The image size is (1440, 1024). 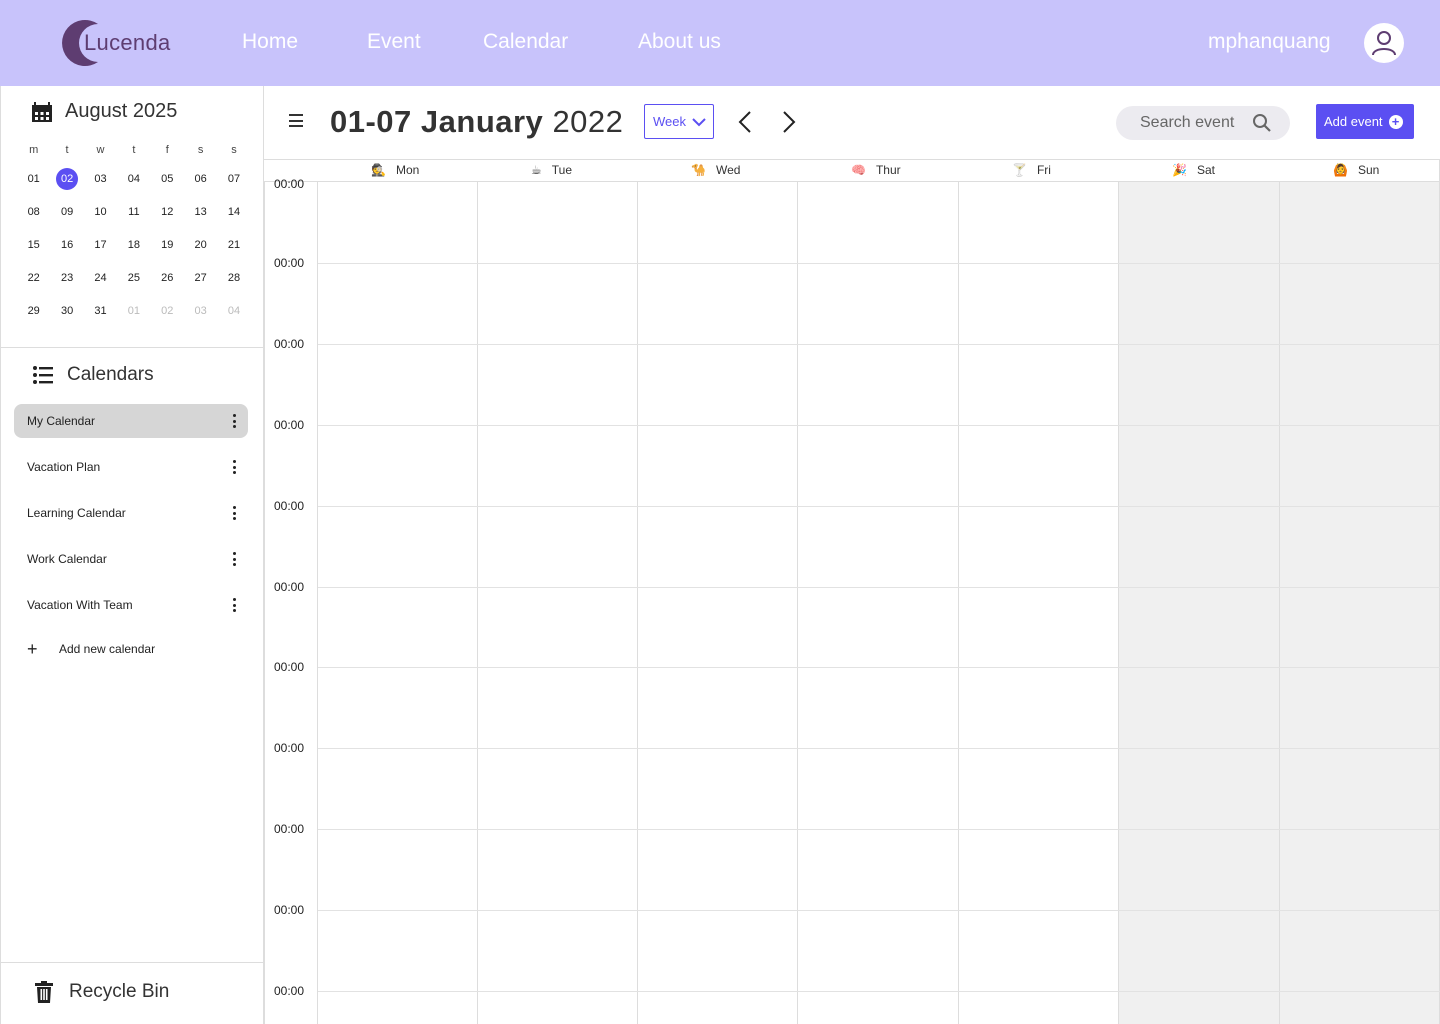 I want to click on search-icon, so click(x=1262, y=123).